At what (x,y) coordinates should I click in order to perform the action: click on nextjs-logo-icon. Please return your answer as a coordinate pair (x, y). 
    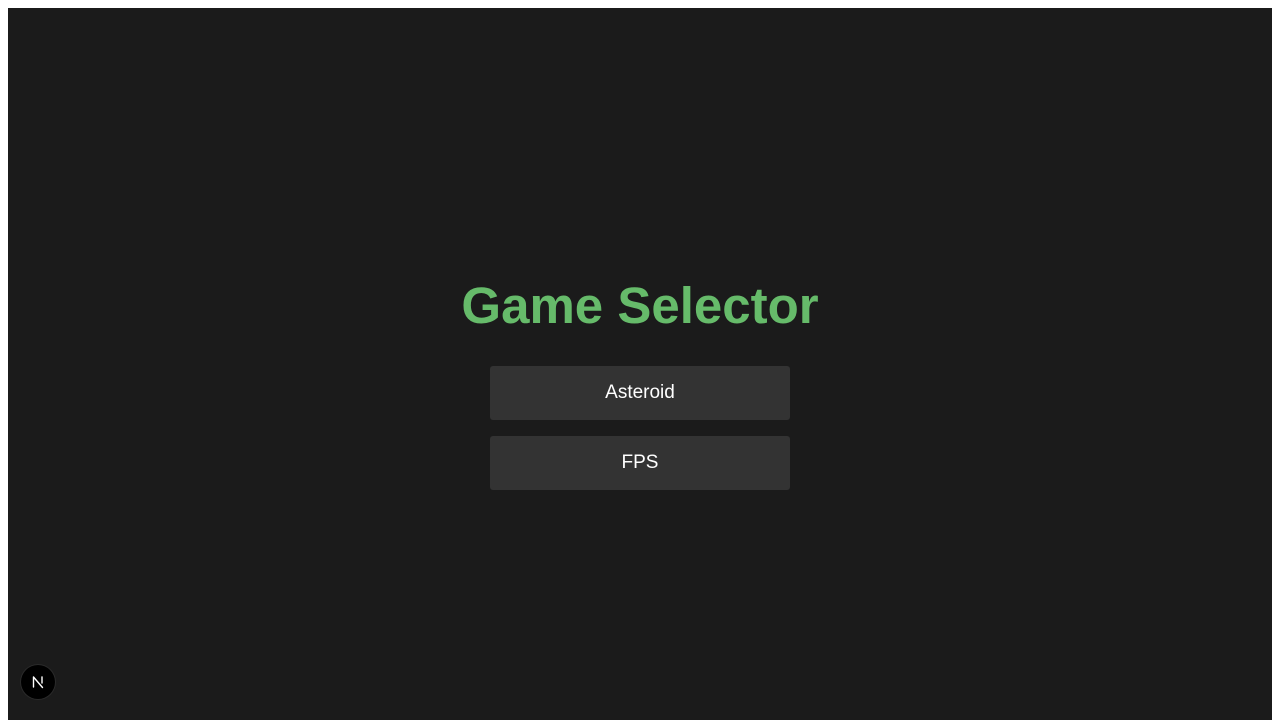
    Looking at the image, I should click on (38, 682).